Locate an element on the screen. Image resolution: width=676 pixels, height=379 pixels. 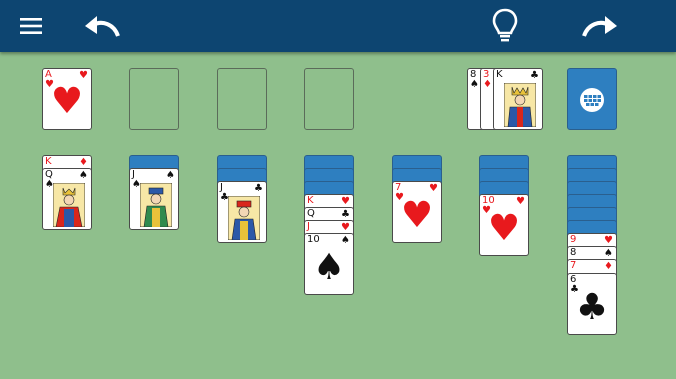
undo-button is located at coordinates (102, 26).